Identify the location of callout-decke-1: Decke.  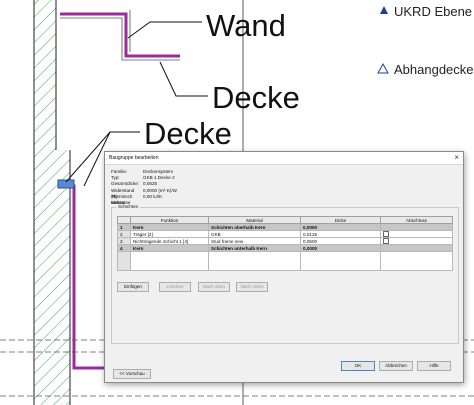
(256, 97).